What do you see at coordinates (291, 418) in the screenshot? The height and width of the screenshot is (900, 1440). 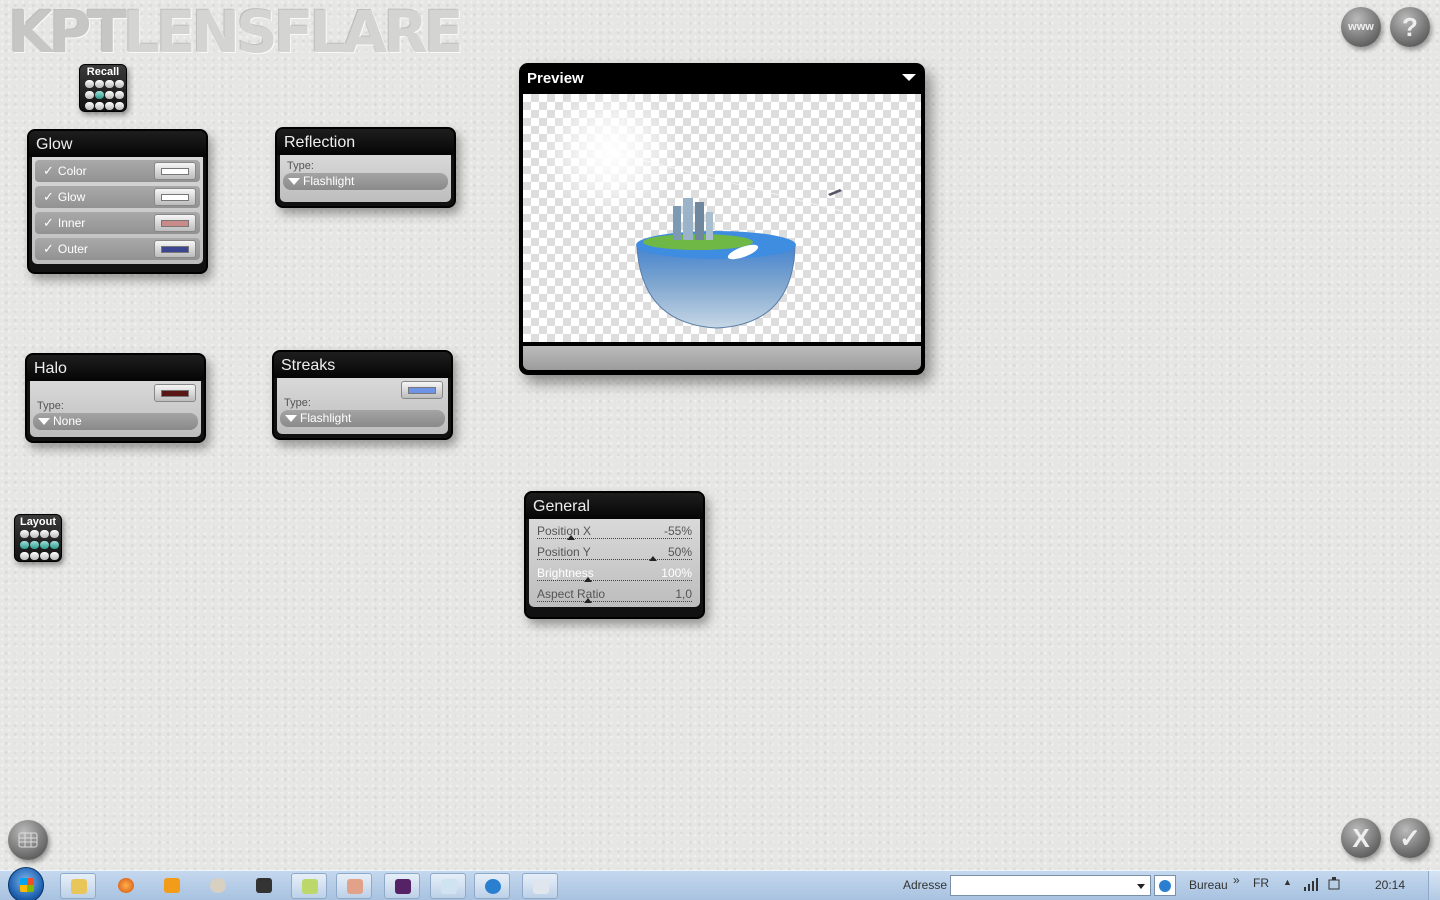 I see `dropdown-arrow-icon` at bounding box center [291, 418].